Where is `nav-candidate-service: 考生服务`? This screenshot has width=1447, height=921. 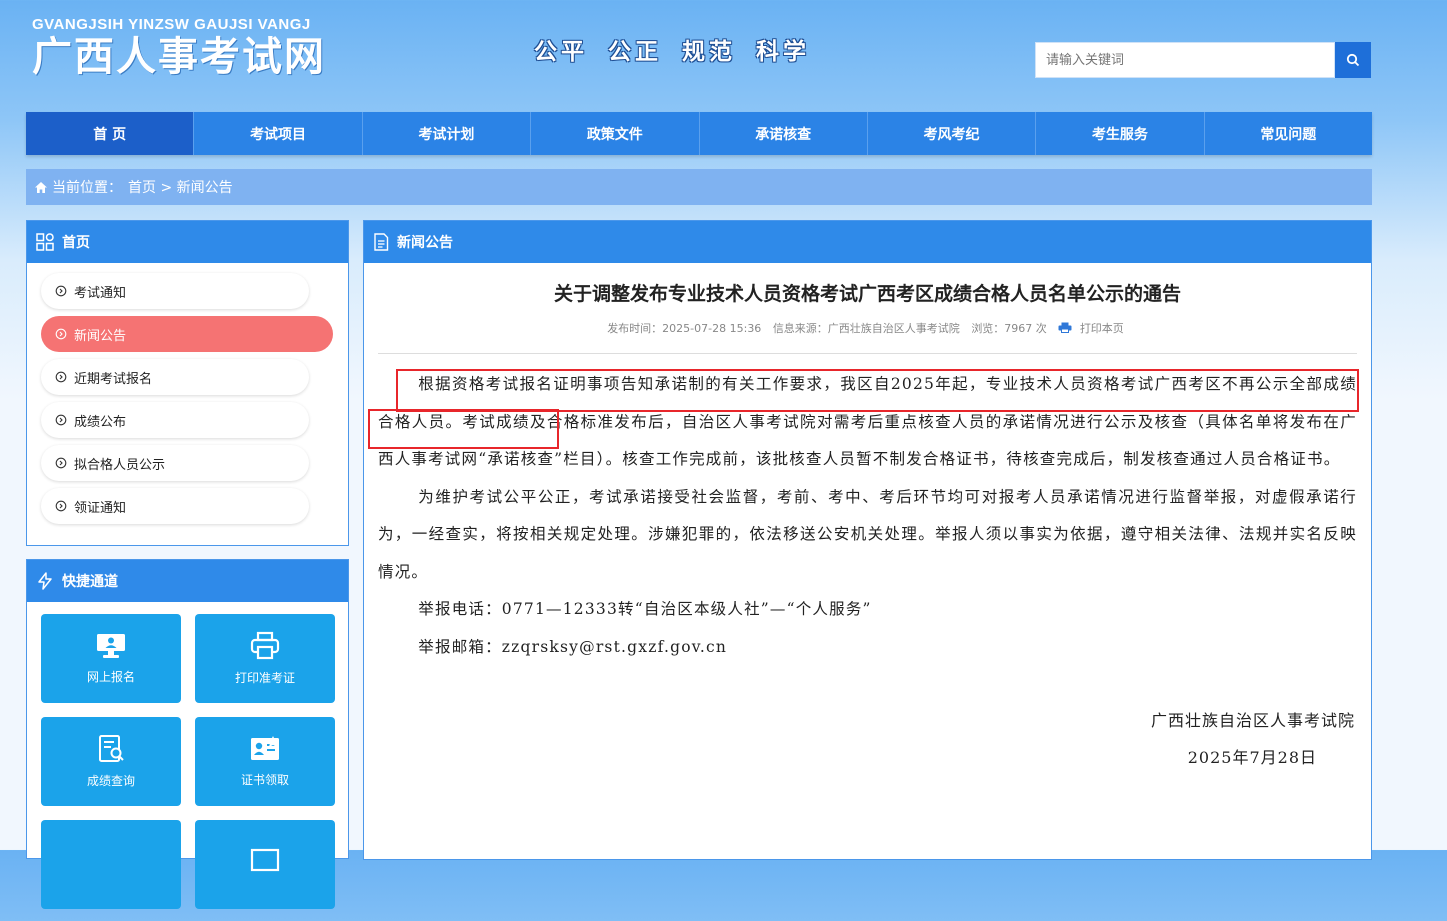
nav-candidate-service: 考生服务 is located at coordinates (1120, 133).